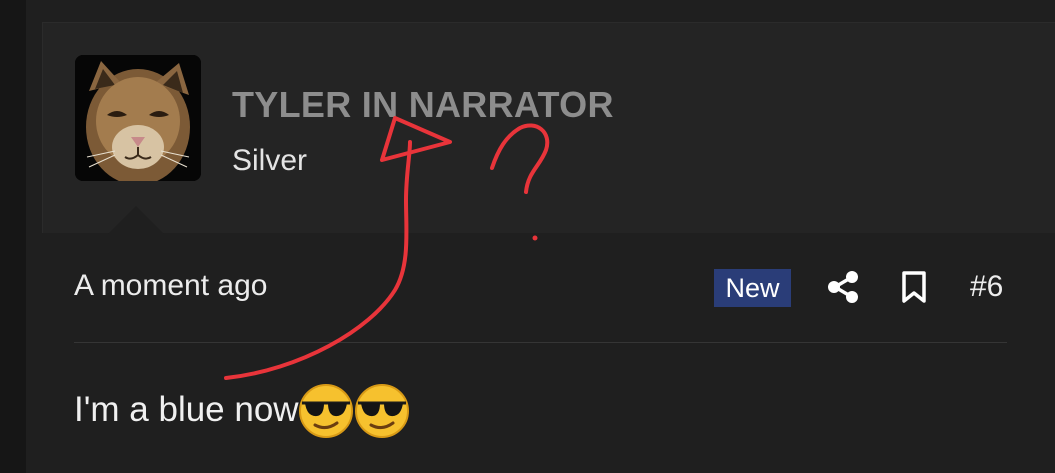  I want to click on post-number-link: #6, so click(986, 287).